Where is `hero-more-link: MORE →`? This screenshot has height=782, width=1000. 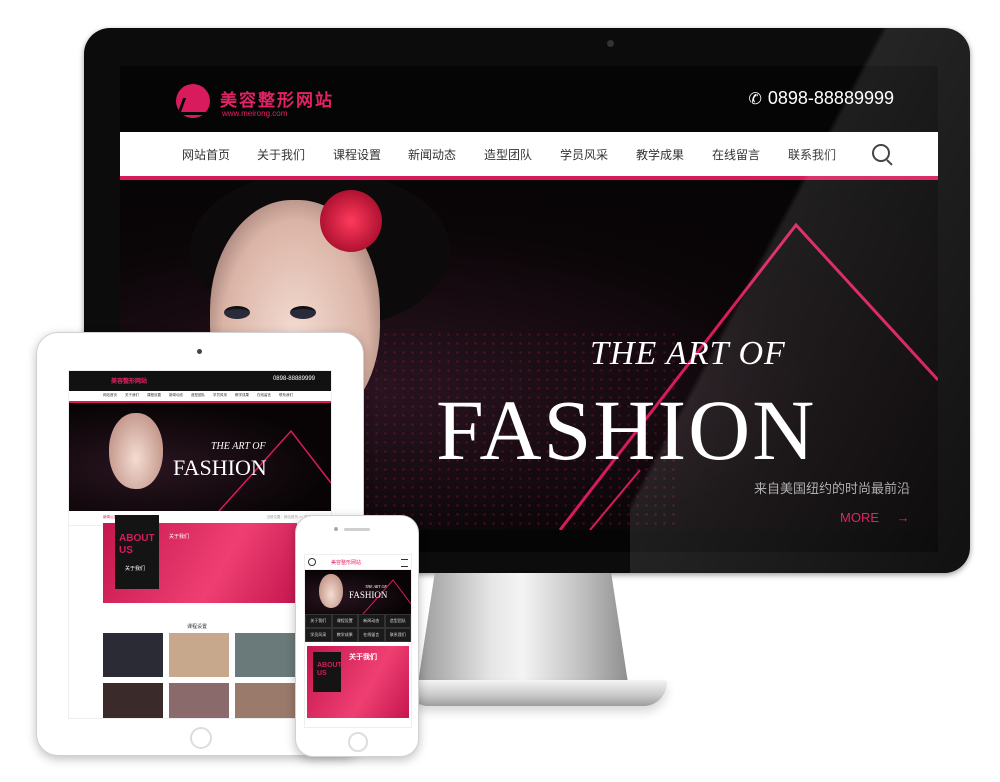 hero-more-link: MORE → is located at coordinates (875, 517).